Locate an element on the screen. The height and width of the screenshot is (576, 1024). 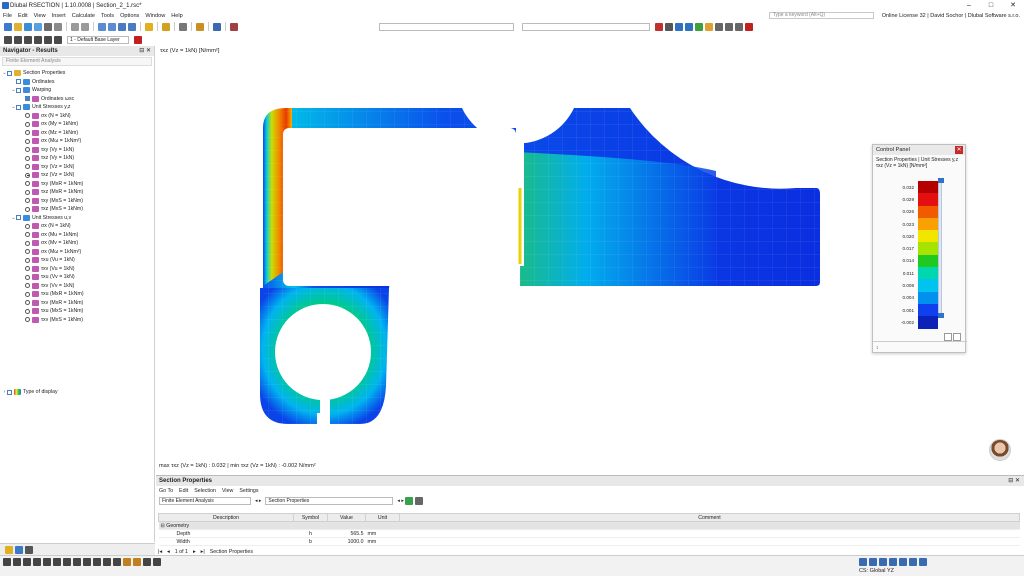
print-preview-icon is located at coordinates (58, 26).